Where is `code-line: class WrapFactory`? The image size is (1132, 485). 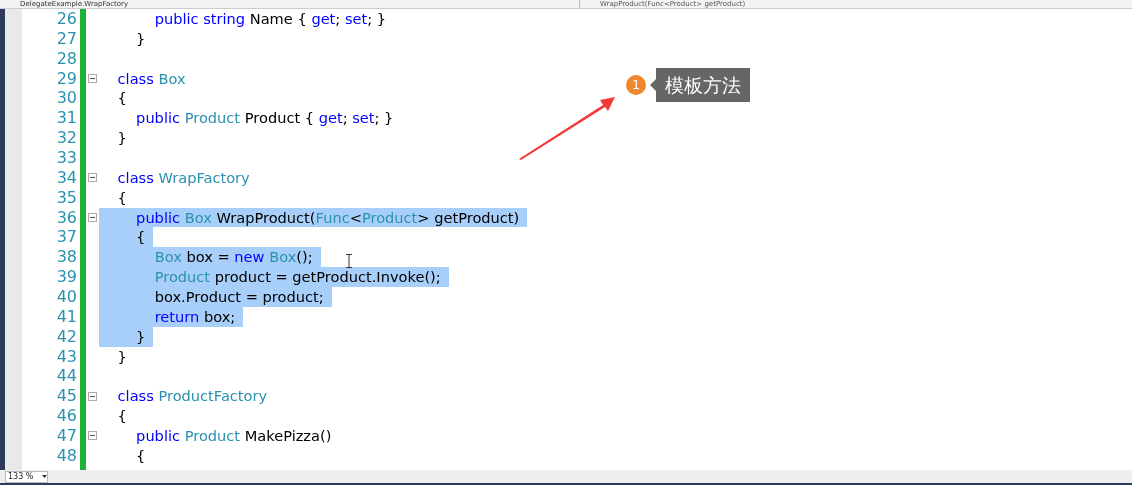
code-line: class WrapFactory is located at coordinates (183, 177).